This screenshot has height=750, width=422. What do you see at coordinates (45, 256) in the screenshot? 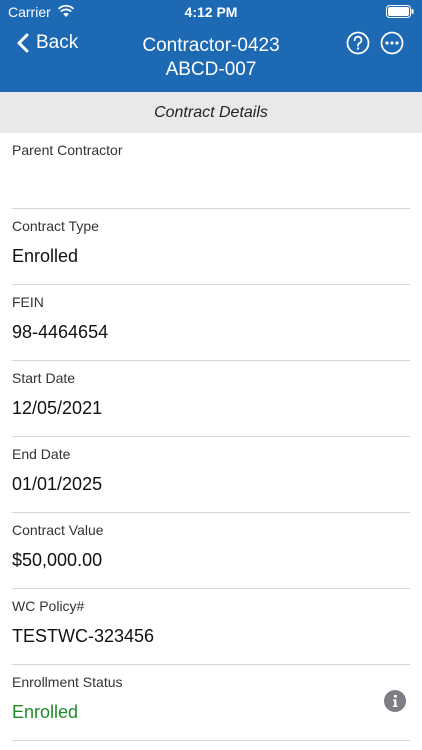
I see `field-value: Enrolled` at bounding box center [45, 256].